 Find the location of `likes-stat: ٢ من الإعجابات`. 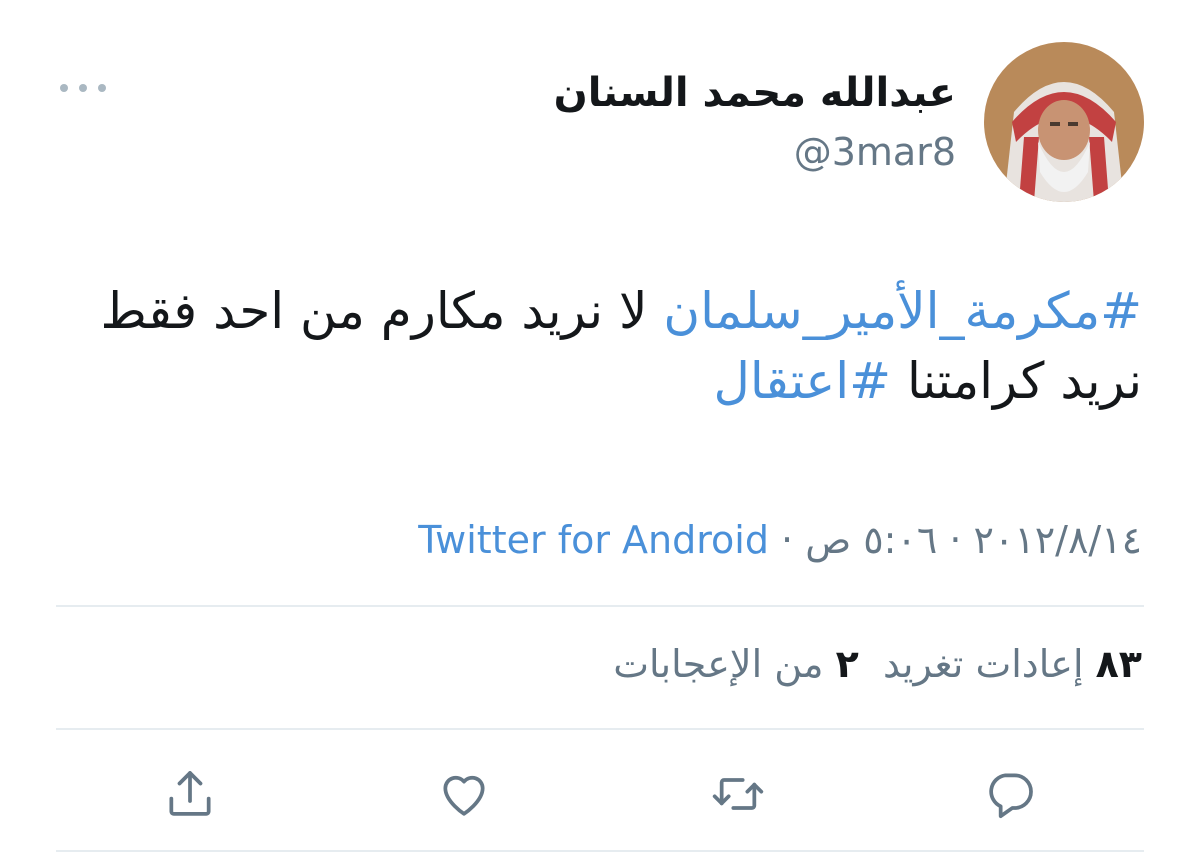

likes-stat: ٢ من الإعجابات is located at coordinates (736, 664).